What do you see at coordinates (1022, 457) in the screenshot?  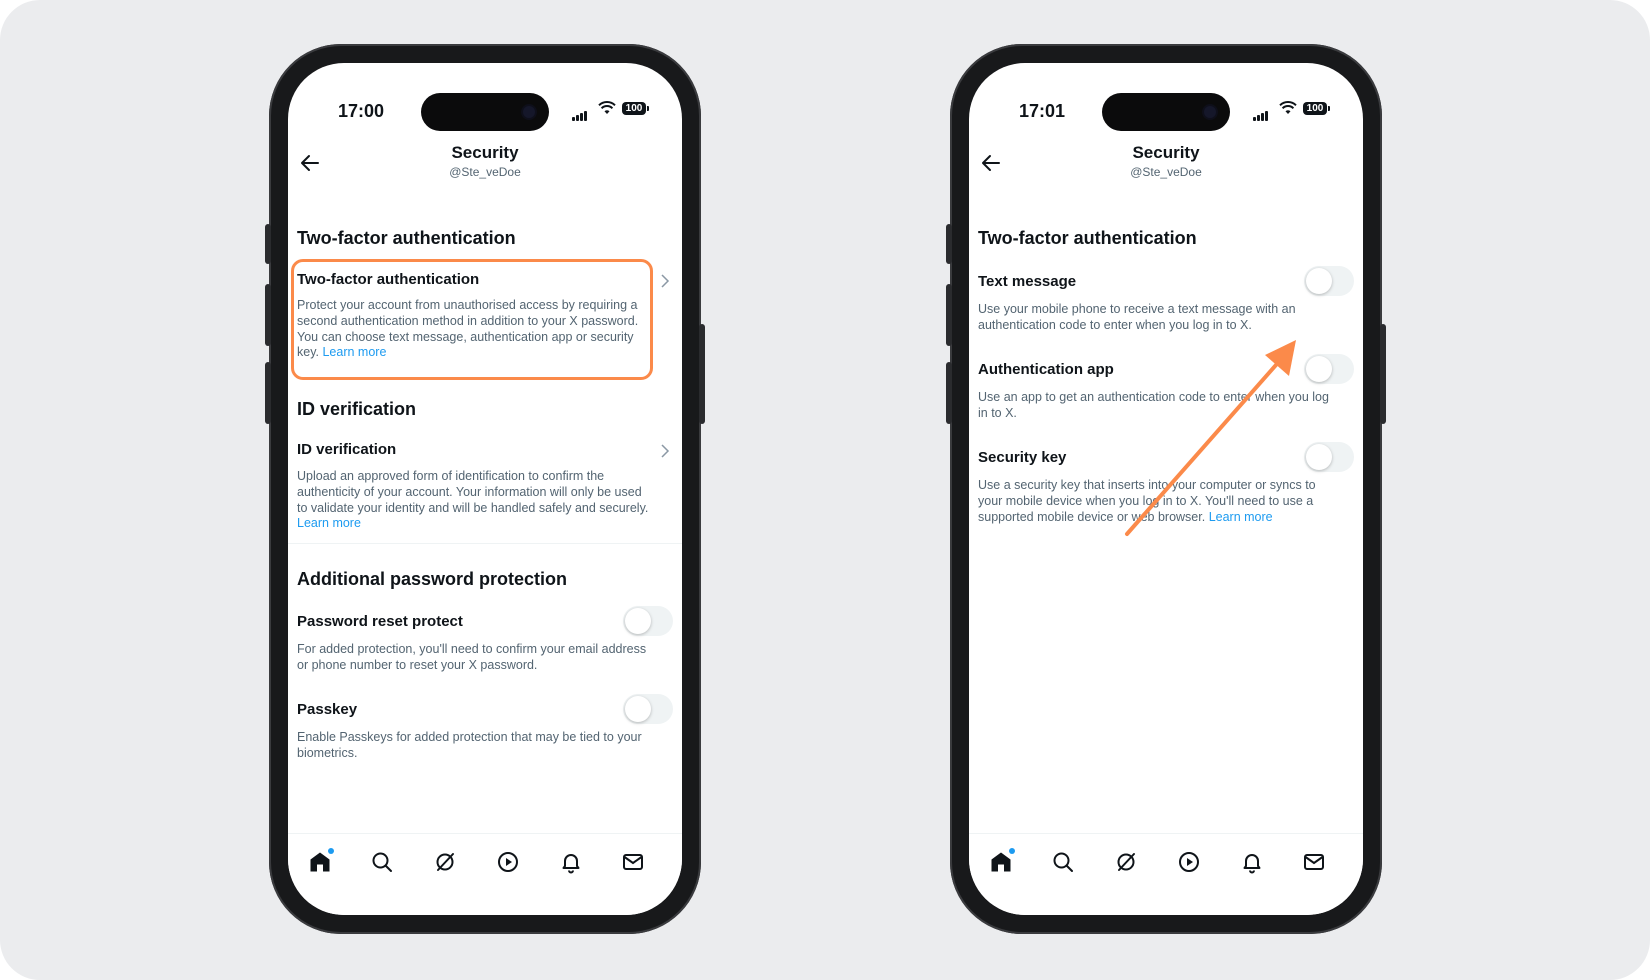 I see `security-key-title: Security key` at bounding box center [1022, 457].